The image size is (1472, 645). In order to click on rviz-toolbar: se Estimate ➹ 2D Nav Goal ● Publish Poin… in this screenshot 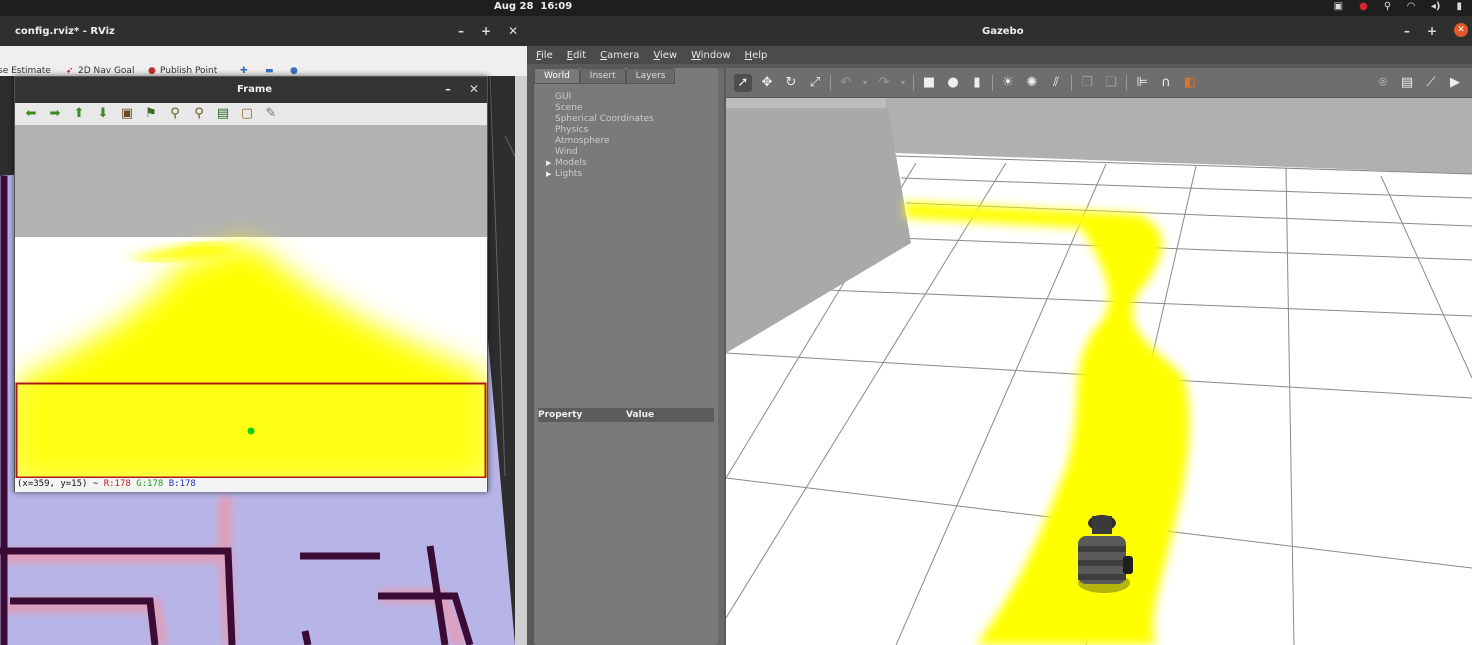, I will do `click(263, 61)`.